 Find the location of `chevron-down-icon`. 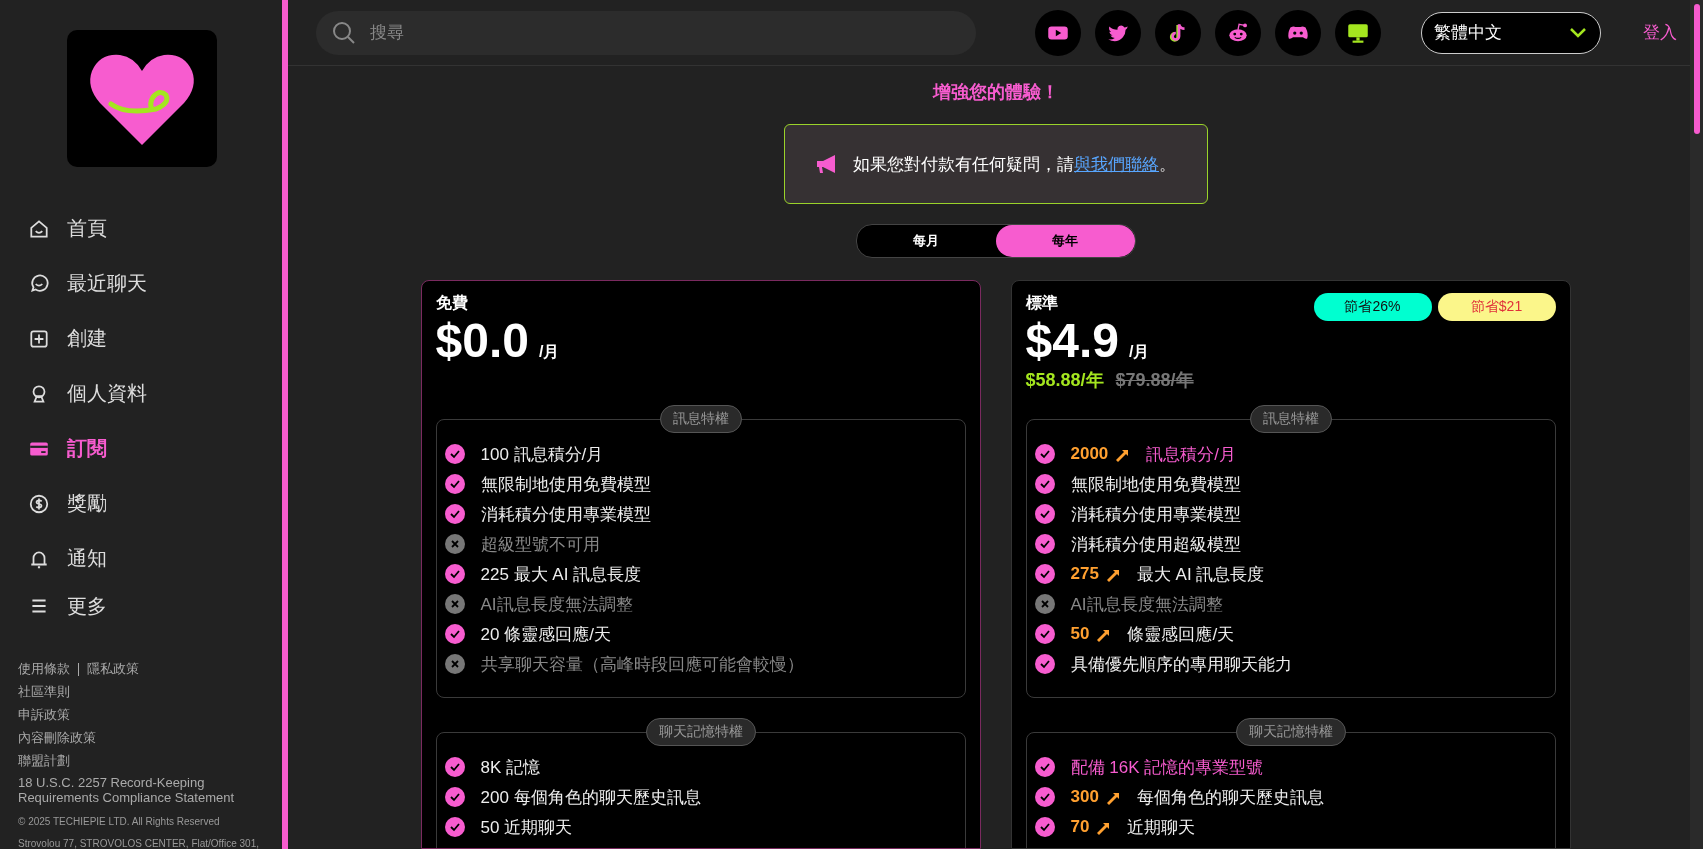

chevron-down-icon is located at coordinates (1578, 32).